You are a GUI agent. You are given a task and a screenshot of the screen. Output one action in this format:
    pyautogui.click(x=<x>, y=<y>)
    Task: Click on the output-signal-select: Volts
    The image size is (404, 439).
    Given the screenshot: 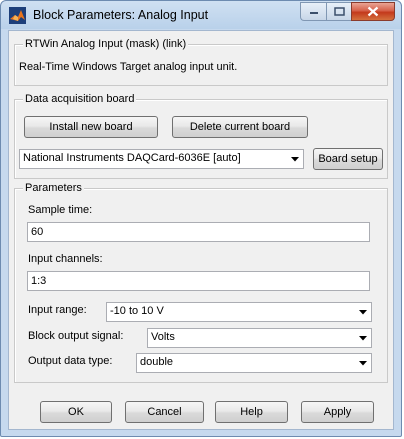 What is the action you would take?
    pyautogui.click(x=259, y=338)
    